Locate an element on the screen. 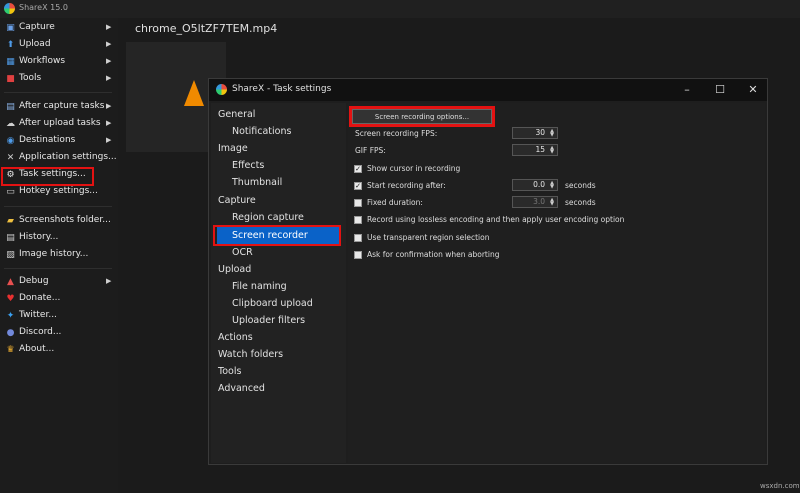 The image size is (800, 493). wrench-icon: ✕ is located at coordinates (10, 158).